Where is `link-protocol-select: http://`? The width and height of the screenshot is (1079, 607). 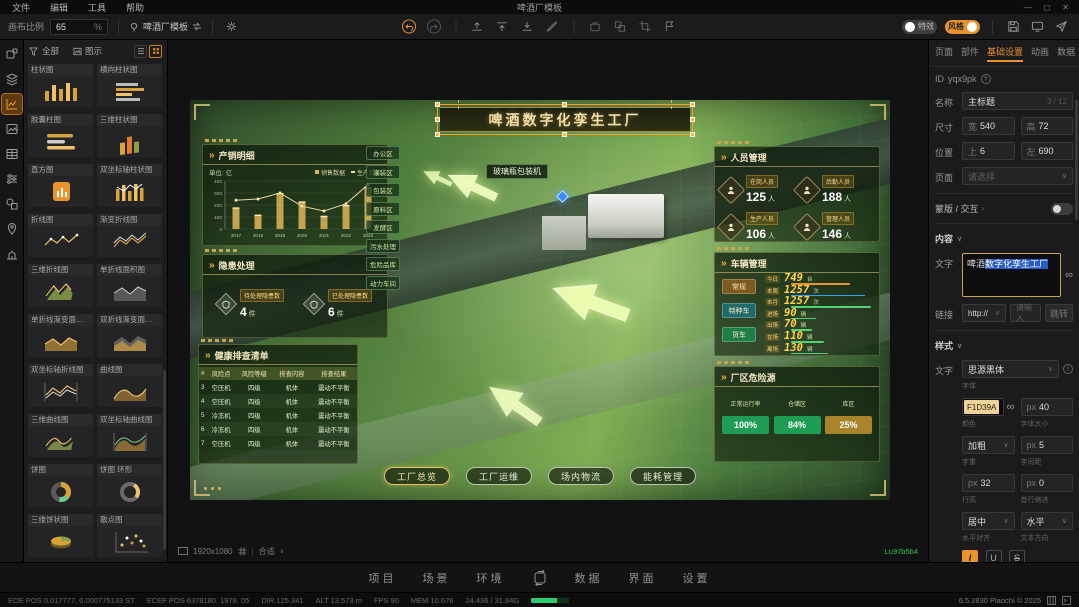 link-protocol-select: http:// is located at coordinates (984, 313).